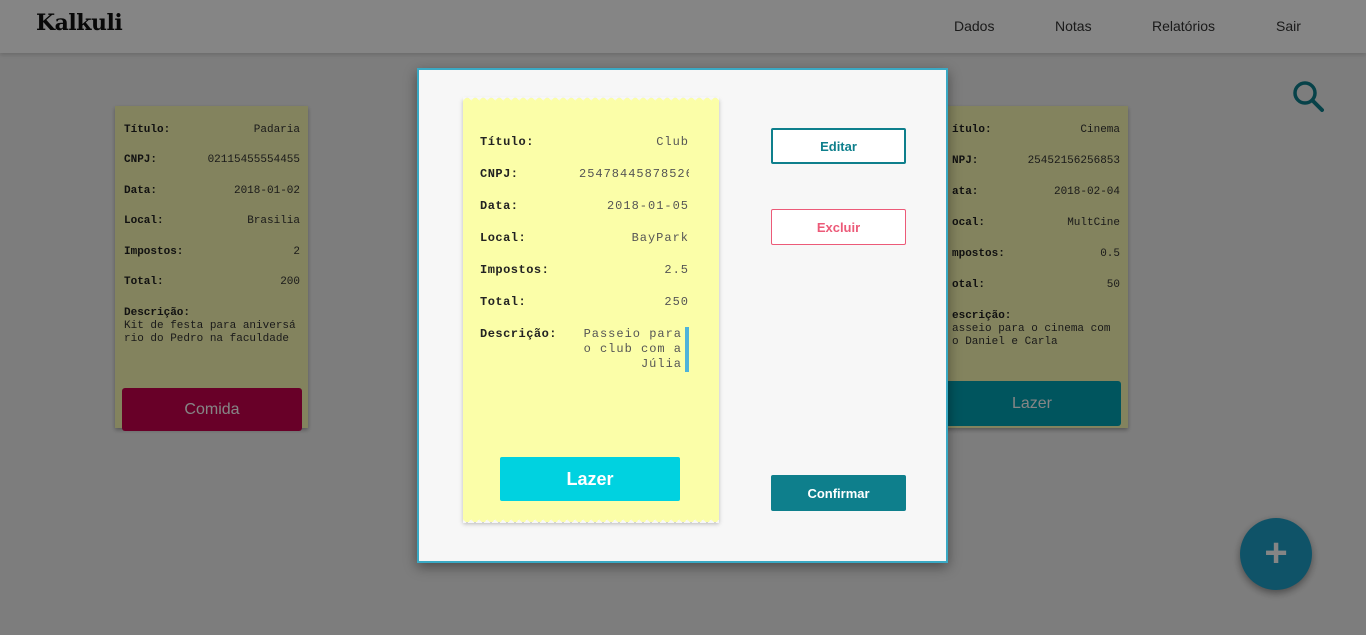 This screenshot has height=635, width=1366. I want to click on receipt-row-local: Local: BayPark, so click(584, 238).